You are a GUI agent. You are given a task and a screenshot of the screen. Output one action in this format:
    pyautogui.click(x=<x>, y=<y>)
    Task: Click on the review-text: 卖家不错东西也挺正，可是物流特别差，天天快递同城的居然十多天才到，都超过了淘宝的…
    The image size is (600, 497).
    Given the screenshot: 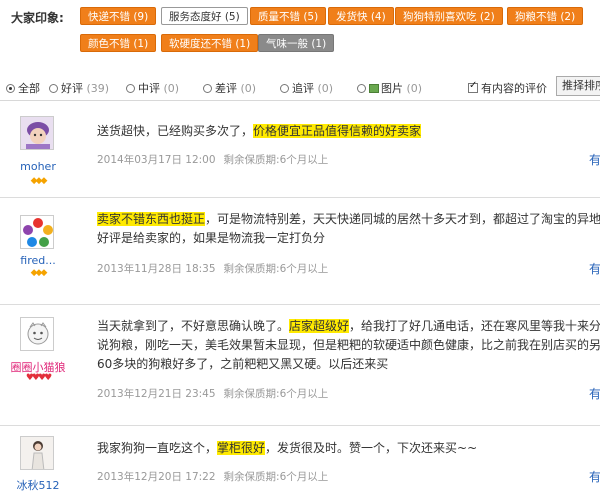 What is the action you would take?
    pyautogui.click(x=348, y=228)
    